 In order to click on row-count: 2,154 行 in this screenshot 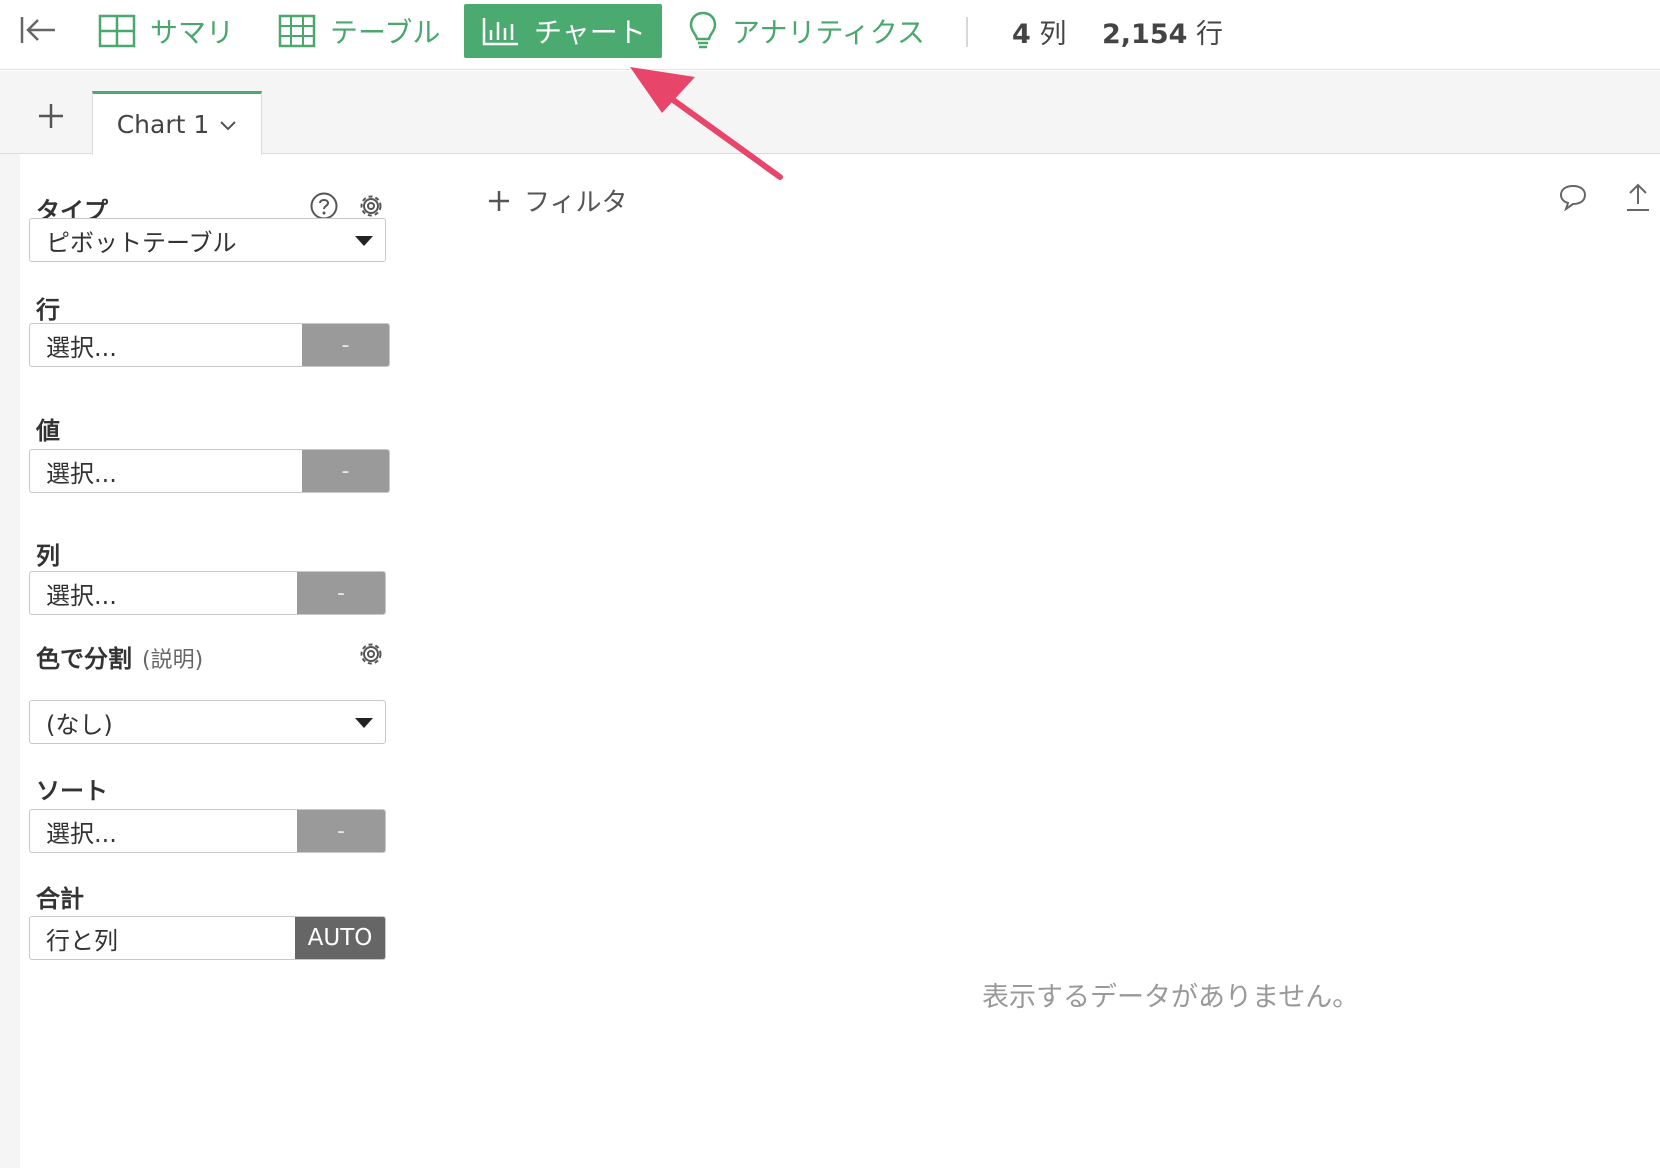, I will do `click(1162, 31)`.